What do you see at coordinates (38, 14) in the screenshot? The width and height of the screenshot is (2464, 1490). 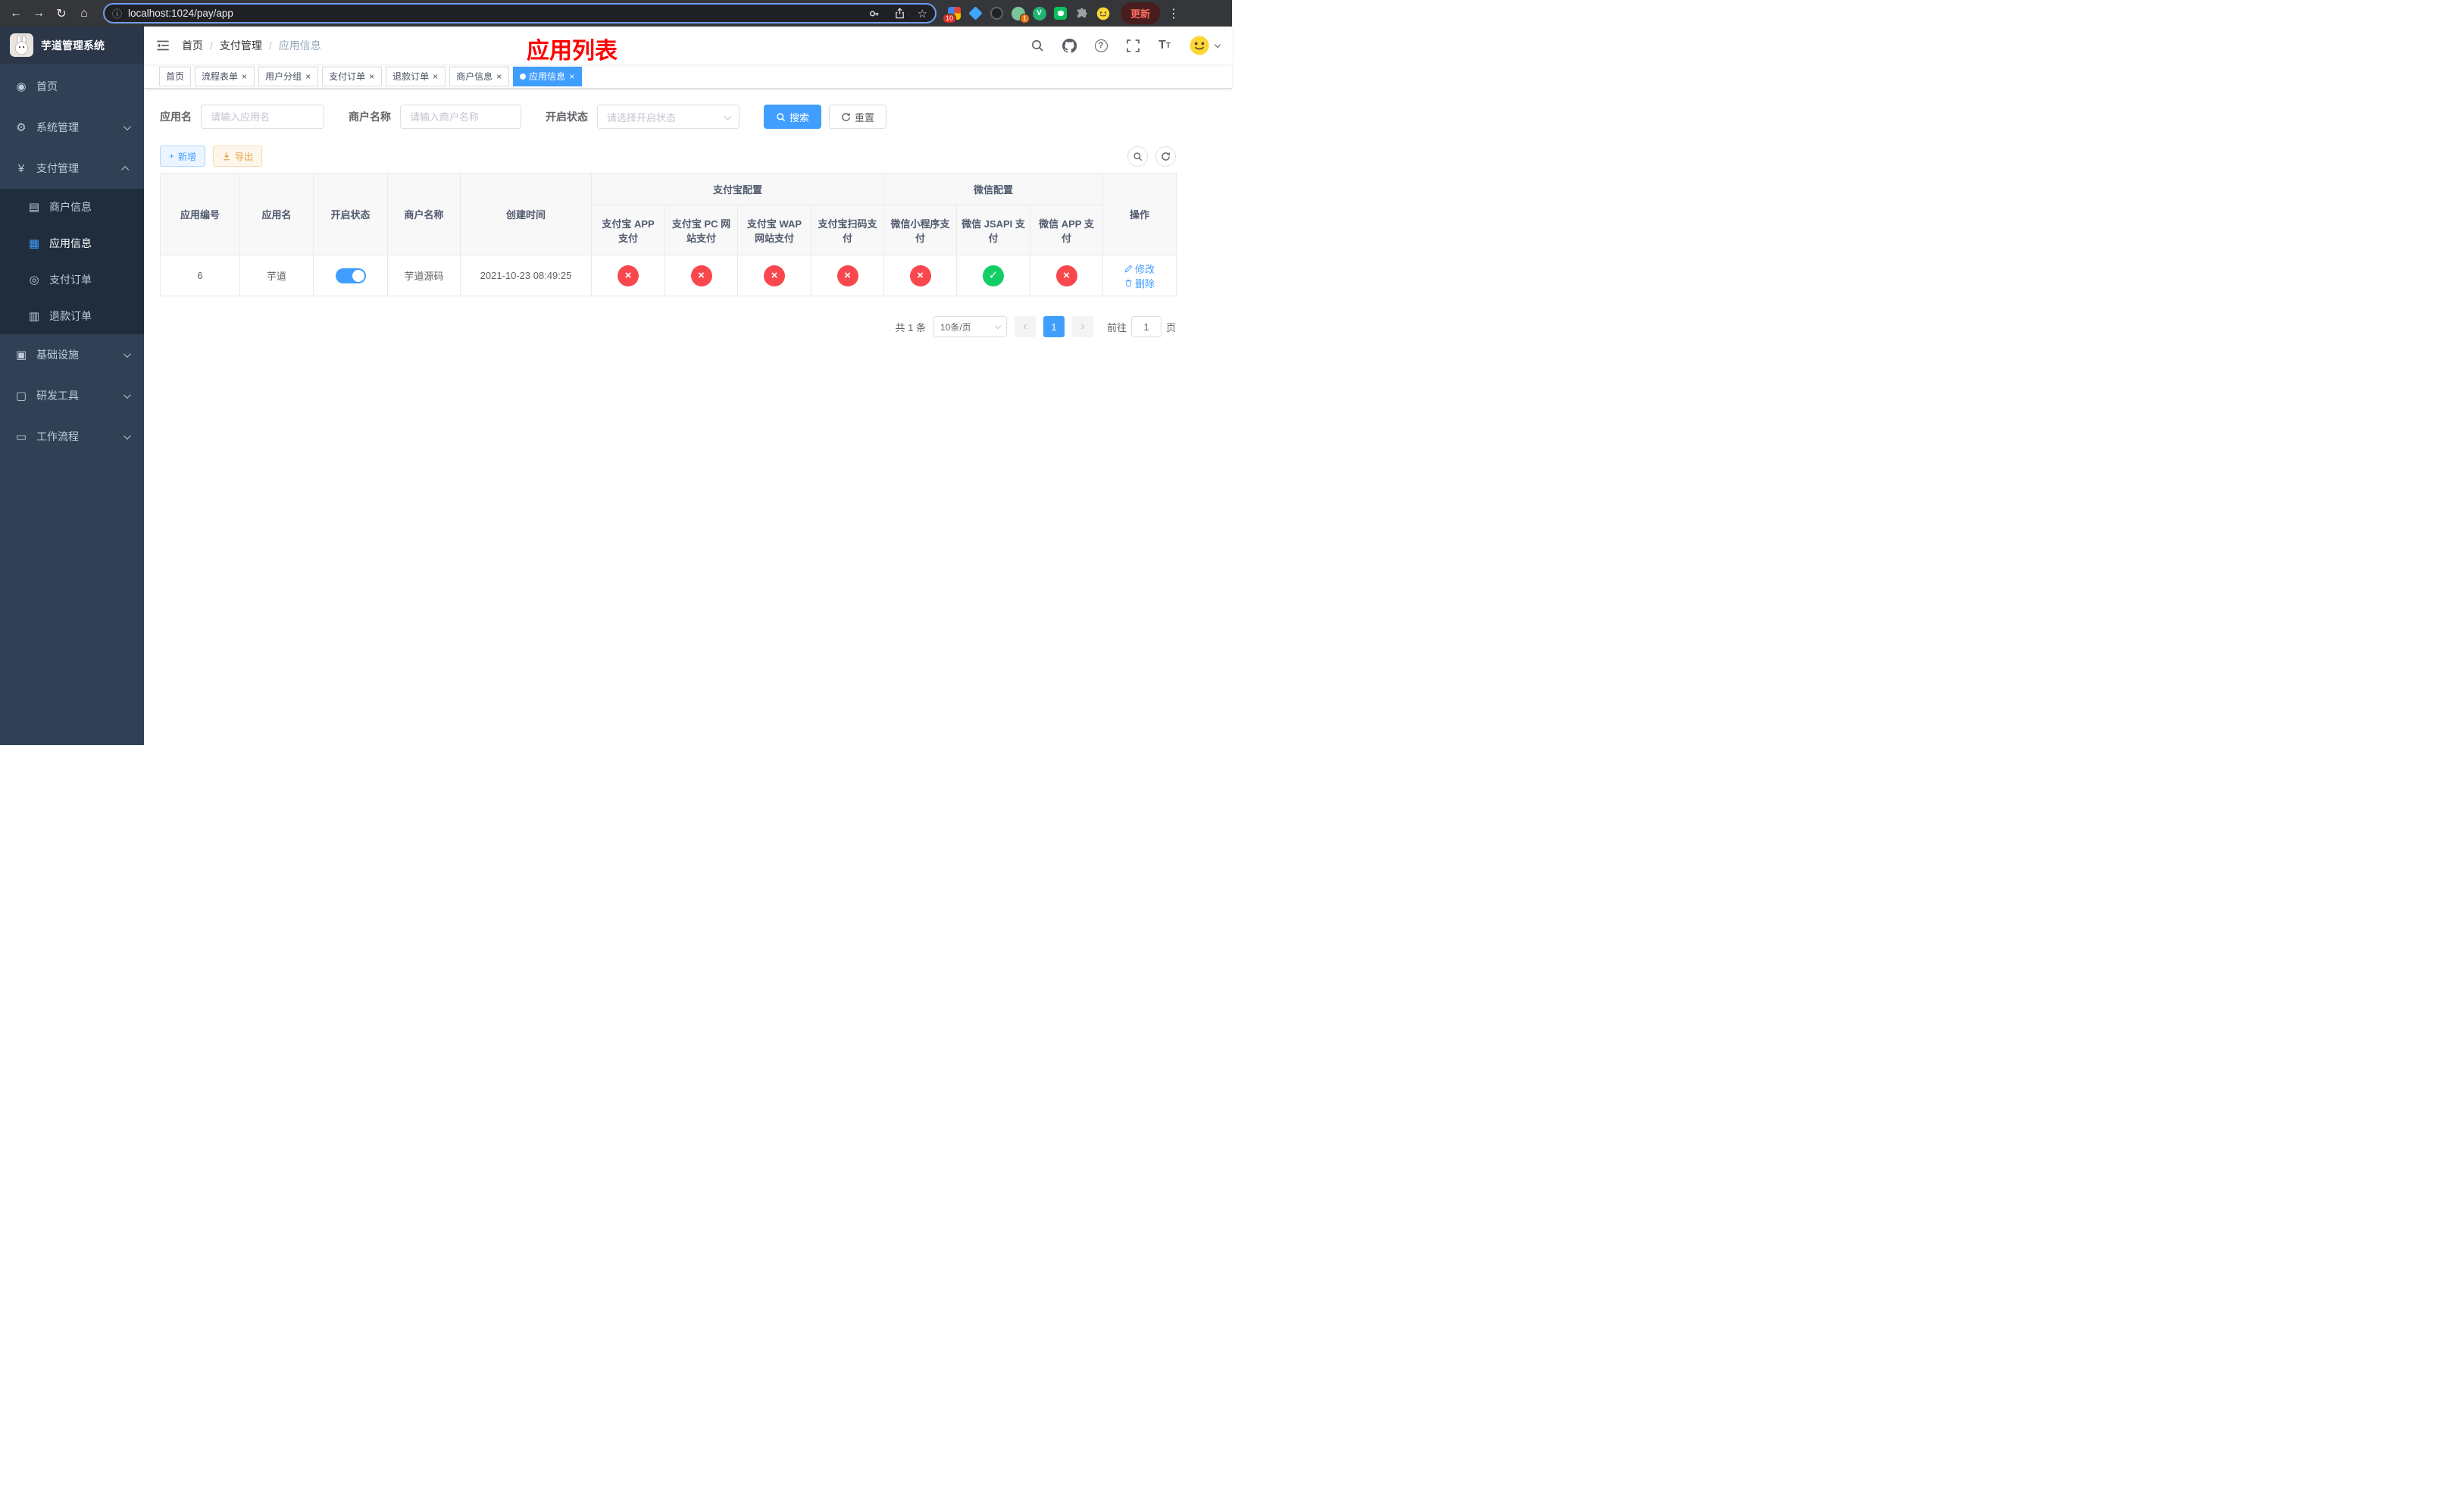 I see `forward-button: →` at bounding box center [38, 14].